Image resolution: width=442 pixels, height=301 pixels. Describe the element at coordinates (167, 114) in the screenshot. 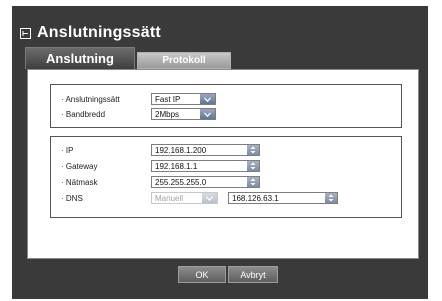

I see `bandwidth-value: 2Mbps` at that location.